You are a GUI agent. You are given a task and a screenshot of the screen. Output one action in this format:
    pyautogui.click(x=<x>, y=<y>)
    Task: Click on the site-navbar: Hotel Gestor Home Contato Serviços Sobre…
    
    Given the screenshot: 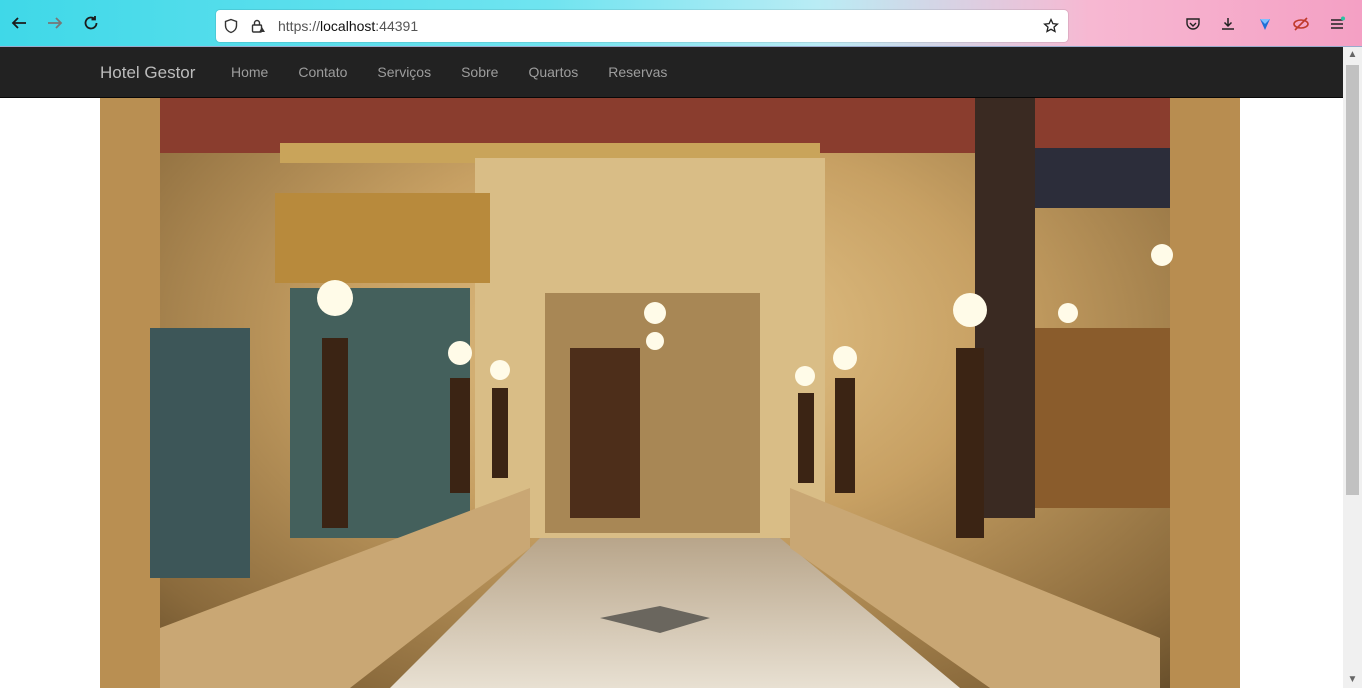 What is the action you would take?
    pyautogui.click(x=671, y=72)
    